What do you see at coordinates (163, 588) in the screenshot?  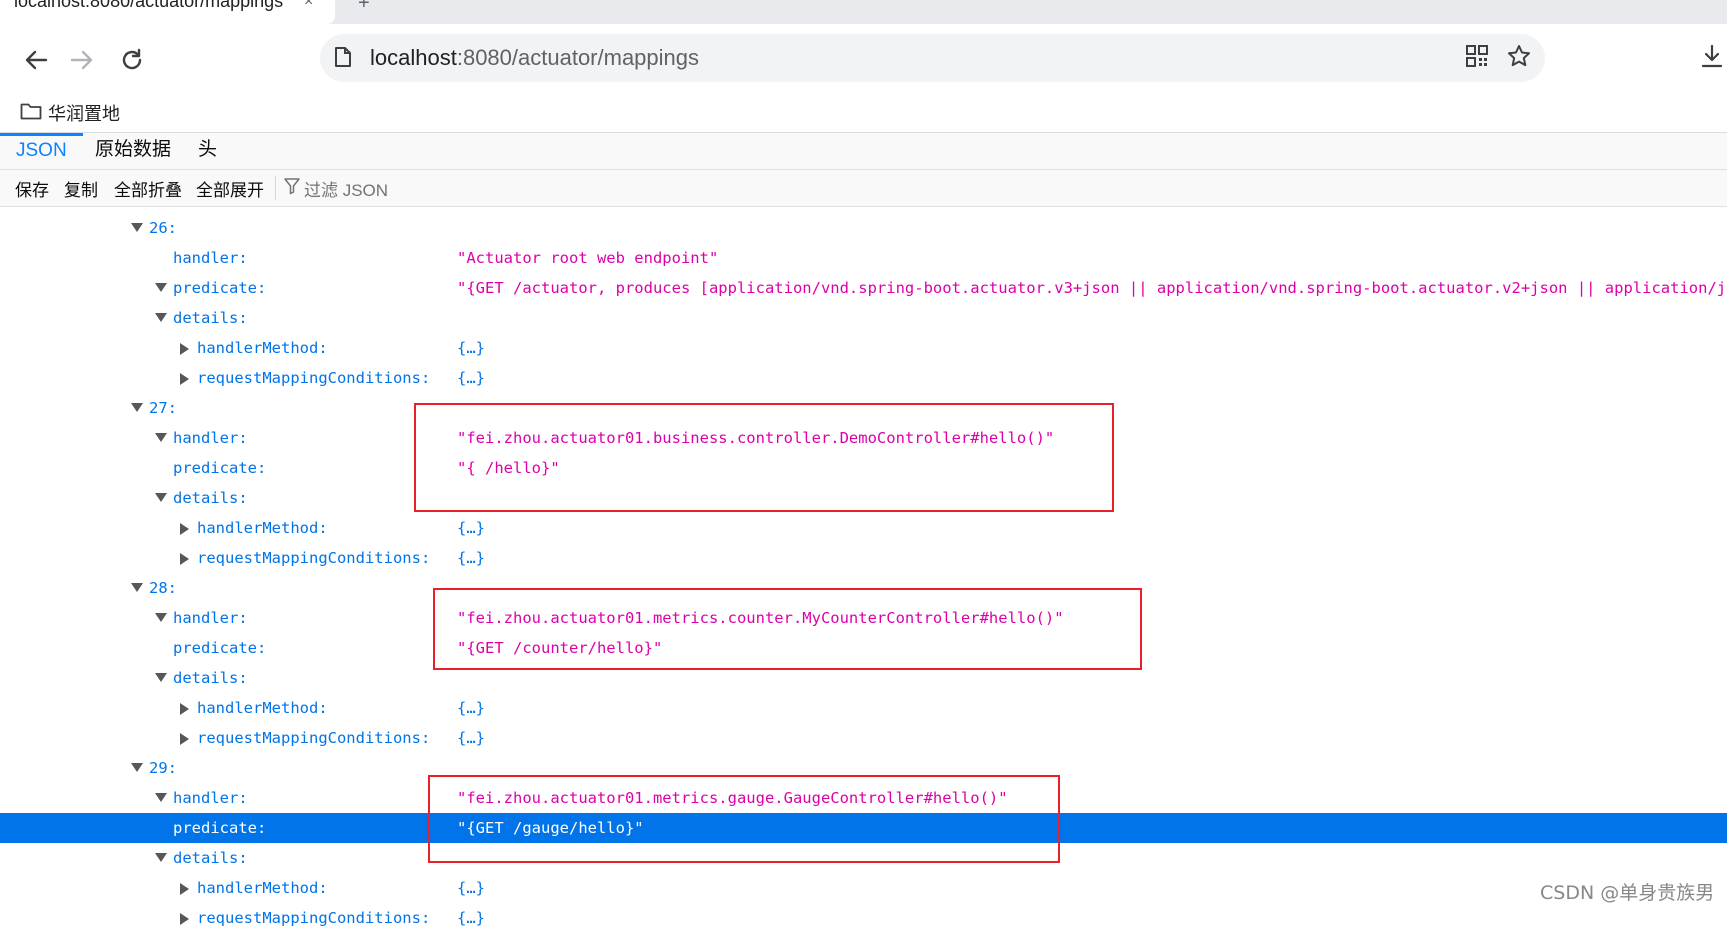 I see `tree-key: 28:` at bounding box center [163, 588].